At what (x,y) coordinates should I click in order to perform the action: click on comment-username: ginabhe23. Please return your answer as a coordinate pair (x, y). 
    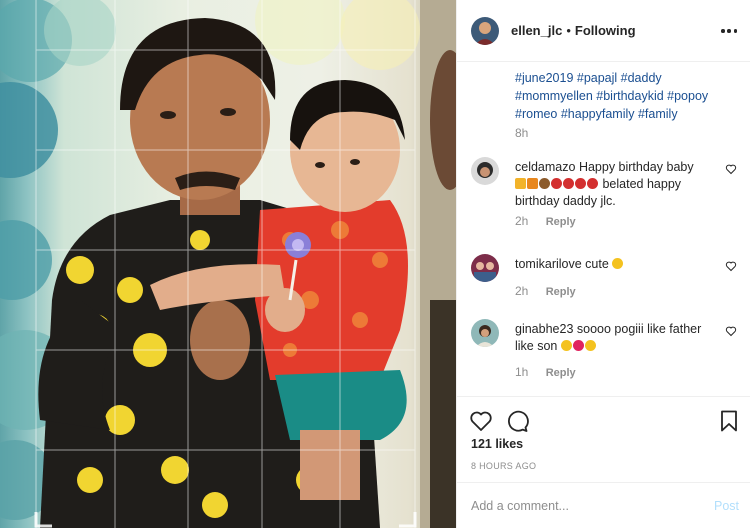
    Looking at the image, I should click on (544, 329).